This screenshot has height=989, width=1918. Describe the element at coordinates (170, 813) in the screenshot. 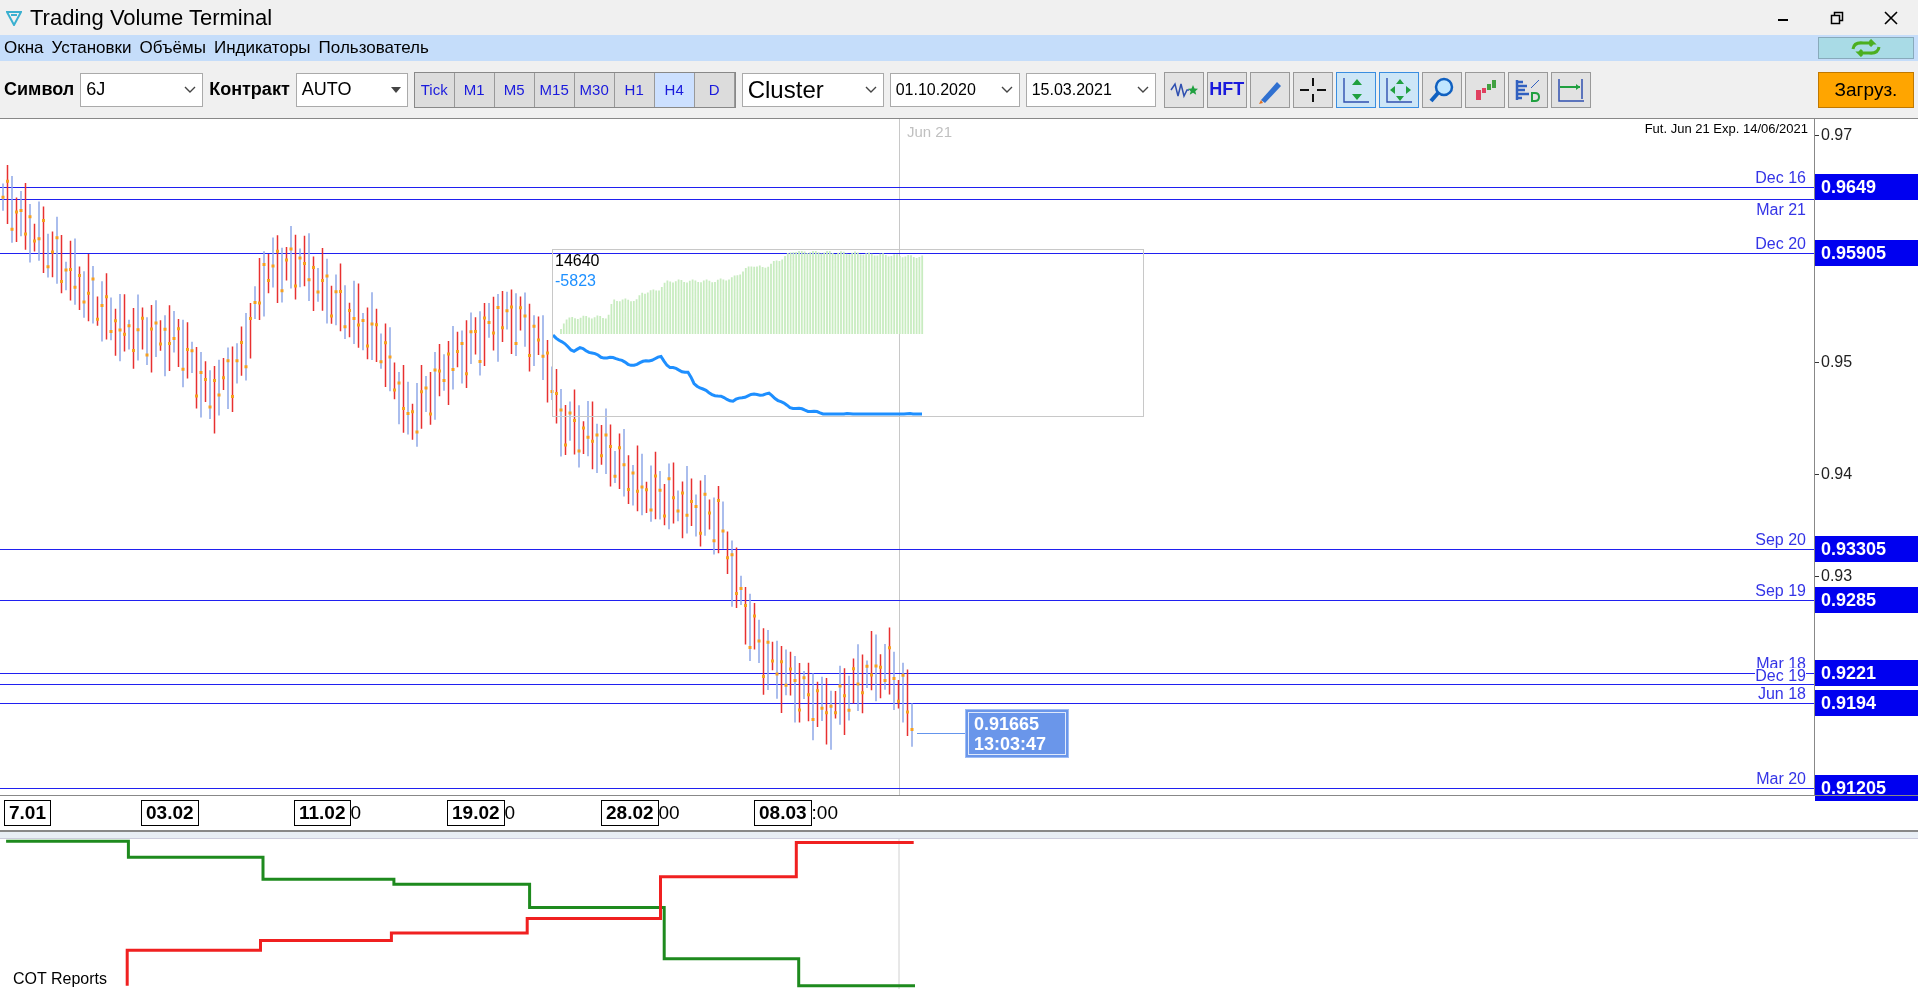

I see `date-label: 03.02` at that location.